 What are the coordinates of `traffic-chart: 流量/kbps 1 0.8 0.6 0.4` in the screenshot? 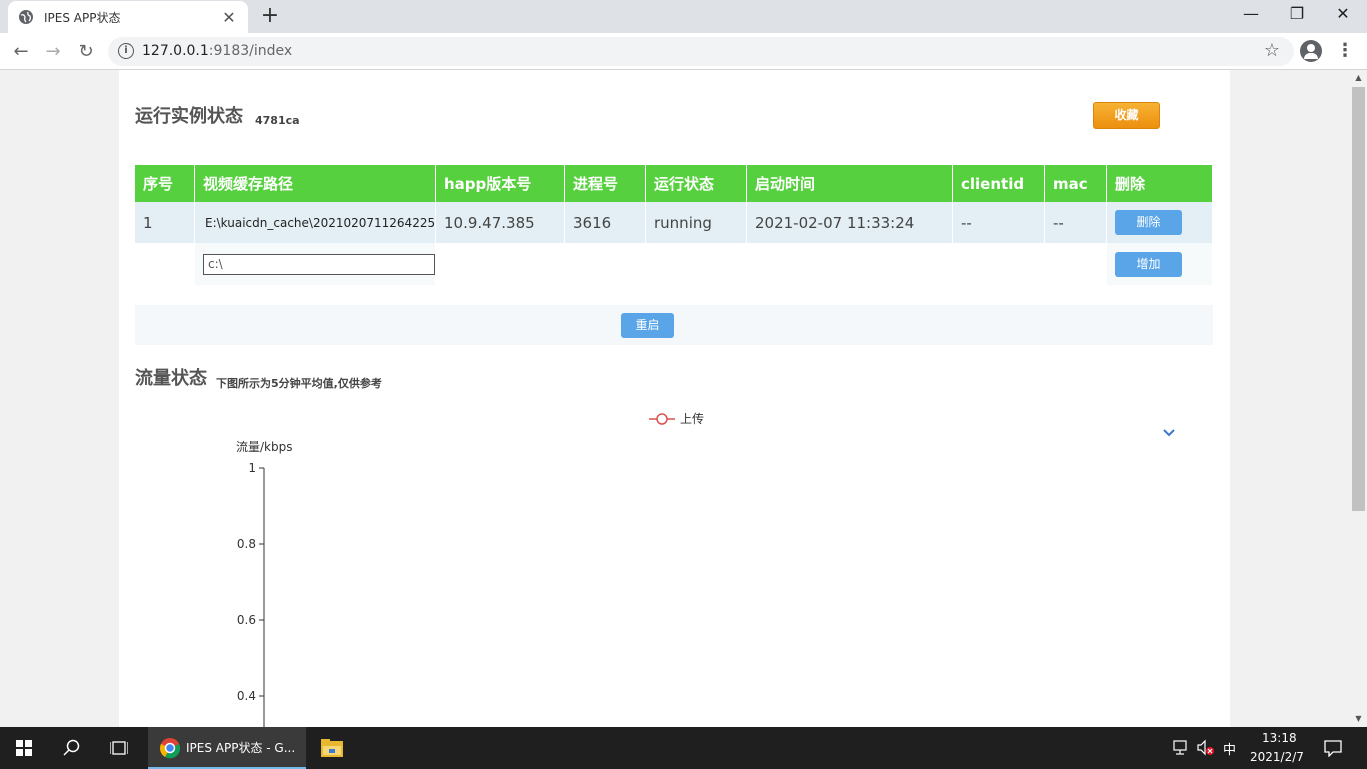 It's located at (264, 583).